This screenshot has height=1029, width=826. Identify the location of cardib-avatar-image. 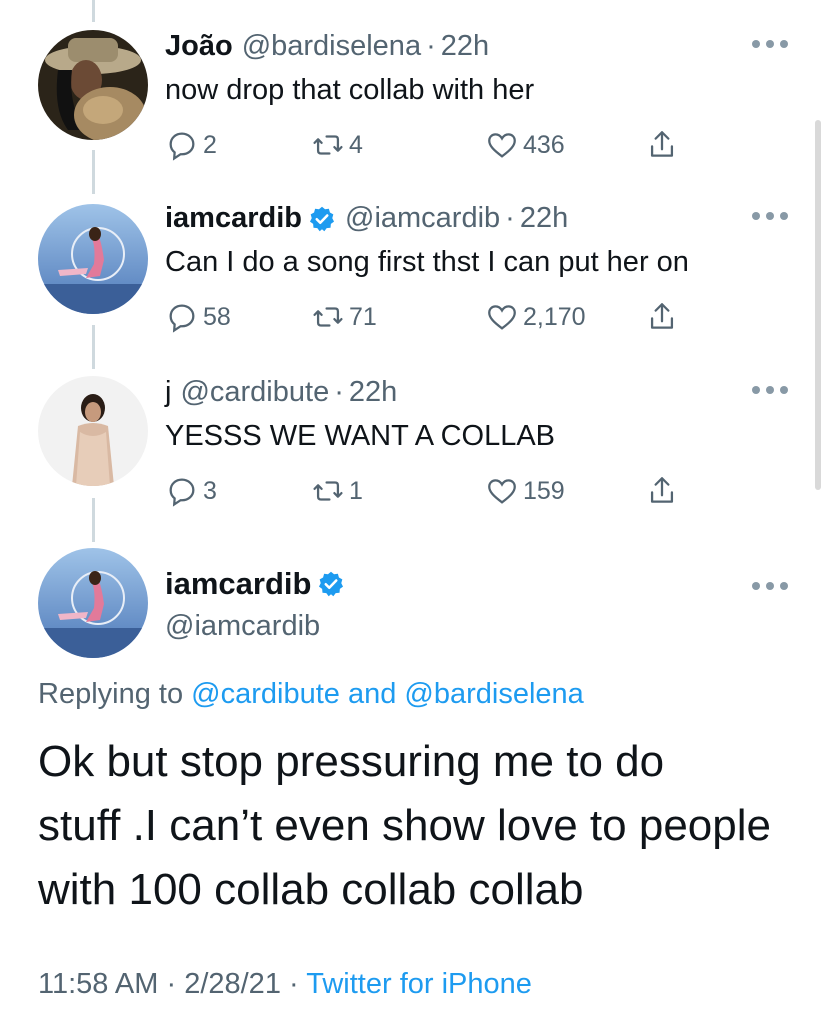
(93, 603).